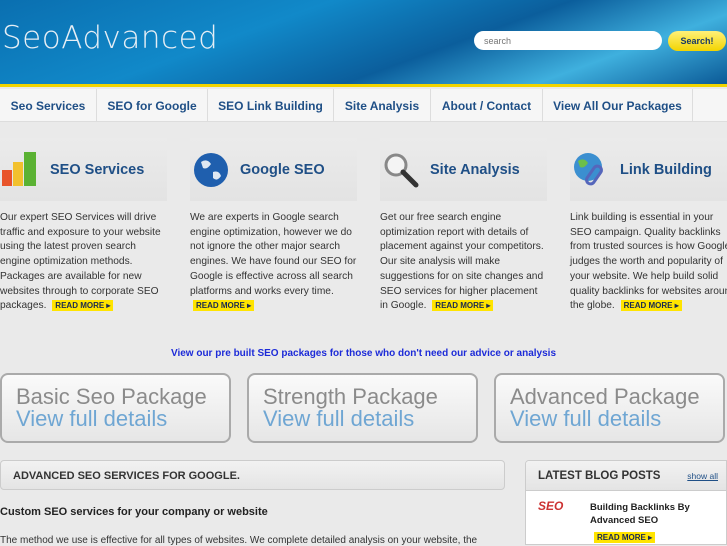 The height and width of the screenshot is (546, 727). Describe the element at coordinates (152, 105) in the screenshot. I see `nav-seo-for-google: SEO for Google` at that location.